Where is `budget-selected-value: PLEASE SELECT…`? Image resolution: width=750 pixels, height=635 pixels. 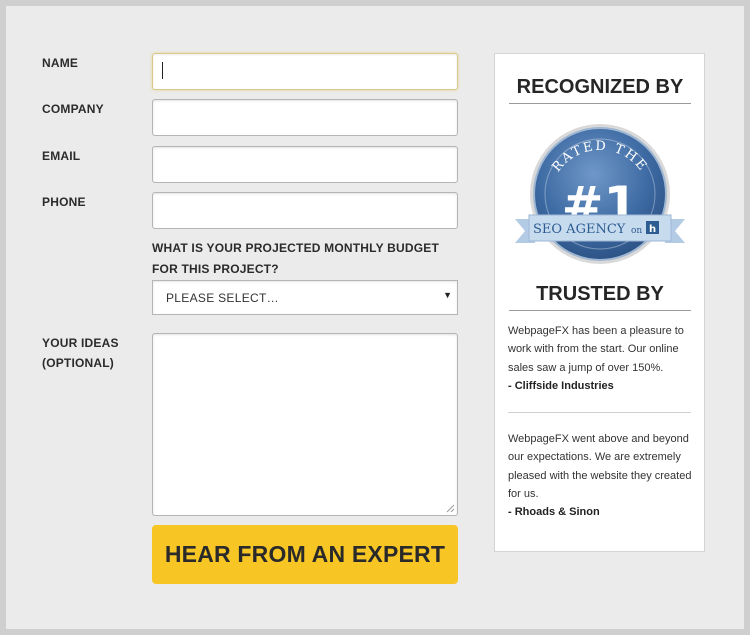 budget-selected-value: PLEASE SELECT… is located at coordinates (222, 298).